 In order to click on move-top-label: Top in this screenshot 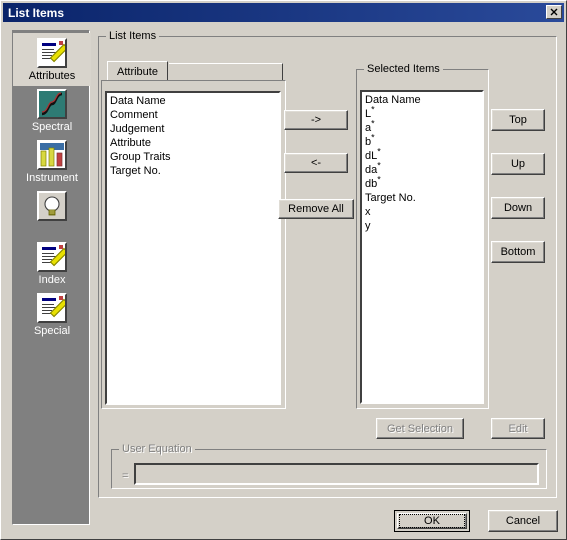, I will do `click(518, 120)`.